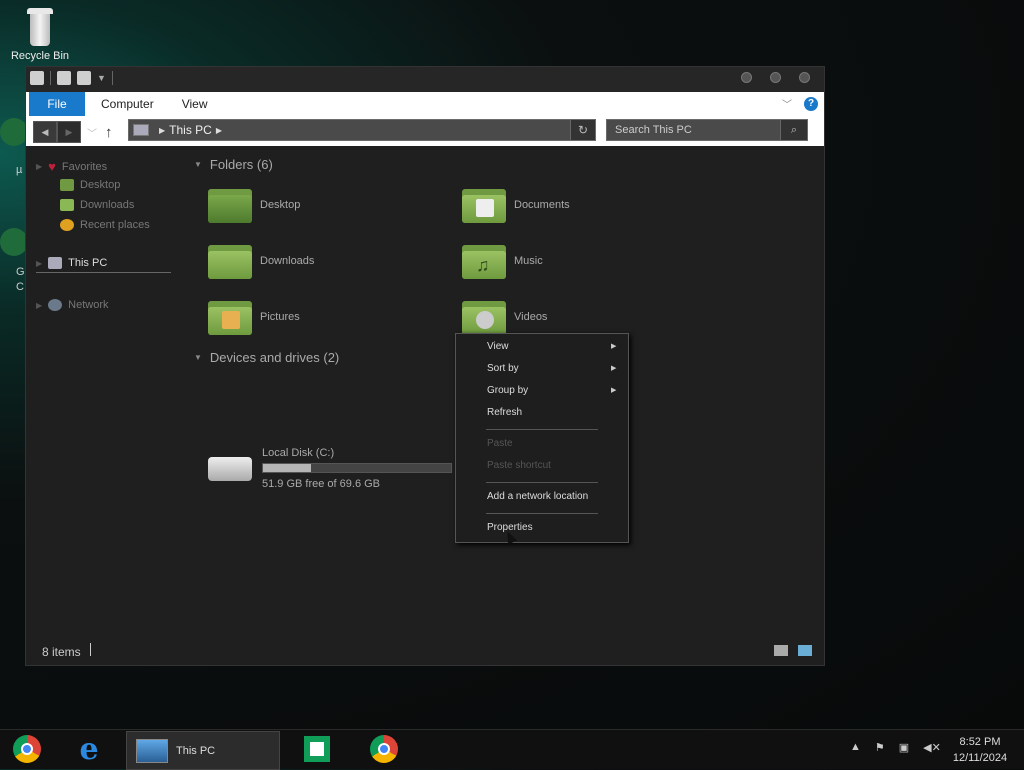 The width and height of the screenshot is (1024, 770). What do you see at coordinates (317, 749) in the screenshot?
I see `taskbar-store-icon` at bounding box center [317, 749].